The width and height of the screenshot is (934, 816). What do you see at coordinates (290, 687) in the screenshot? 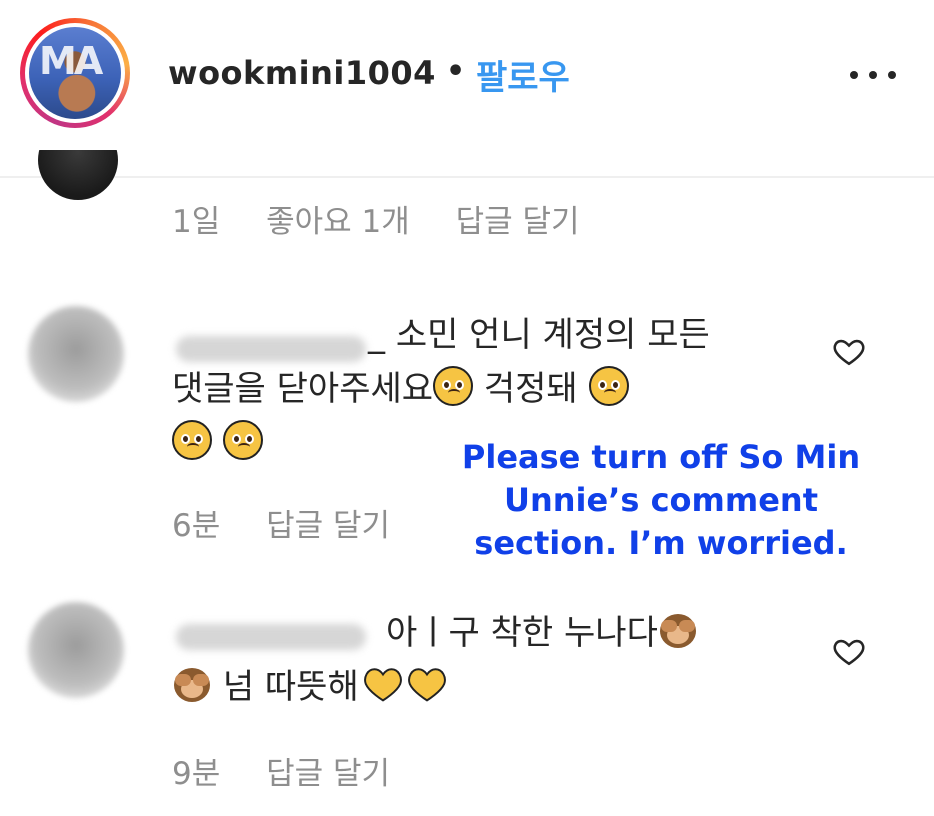
I see `comment-line: 넘 따뜻해` at bounding box center [290, 687].